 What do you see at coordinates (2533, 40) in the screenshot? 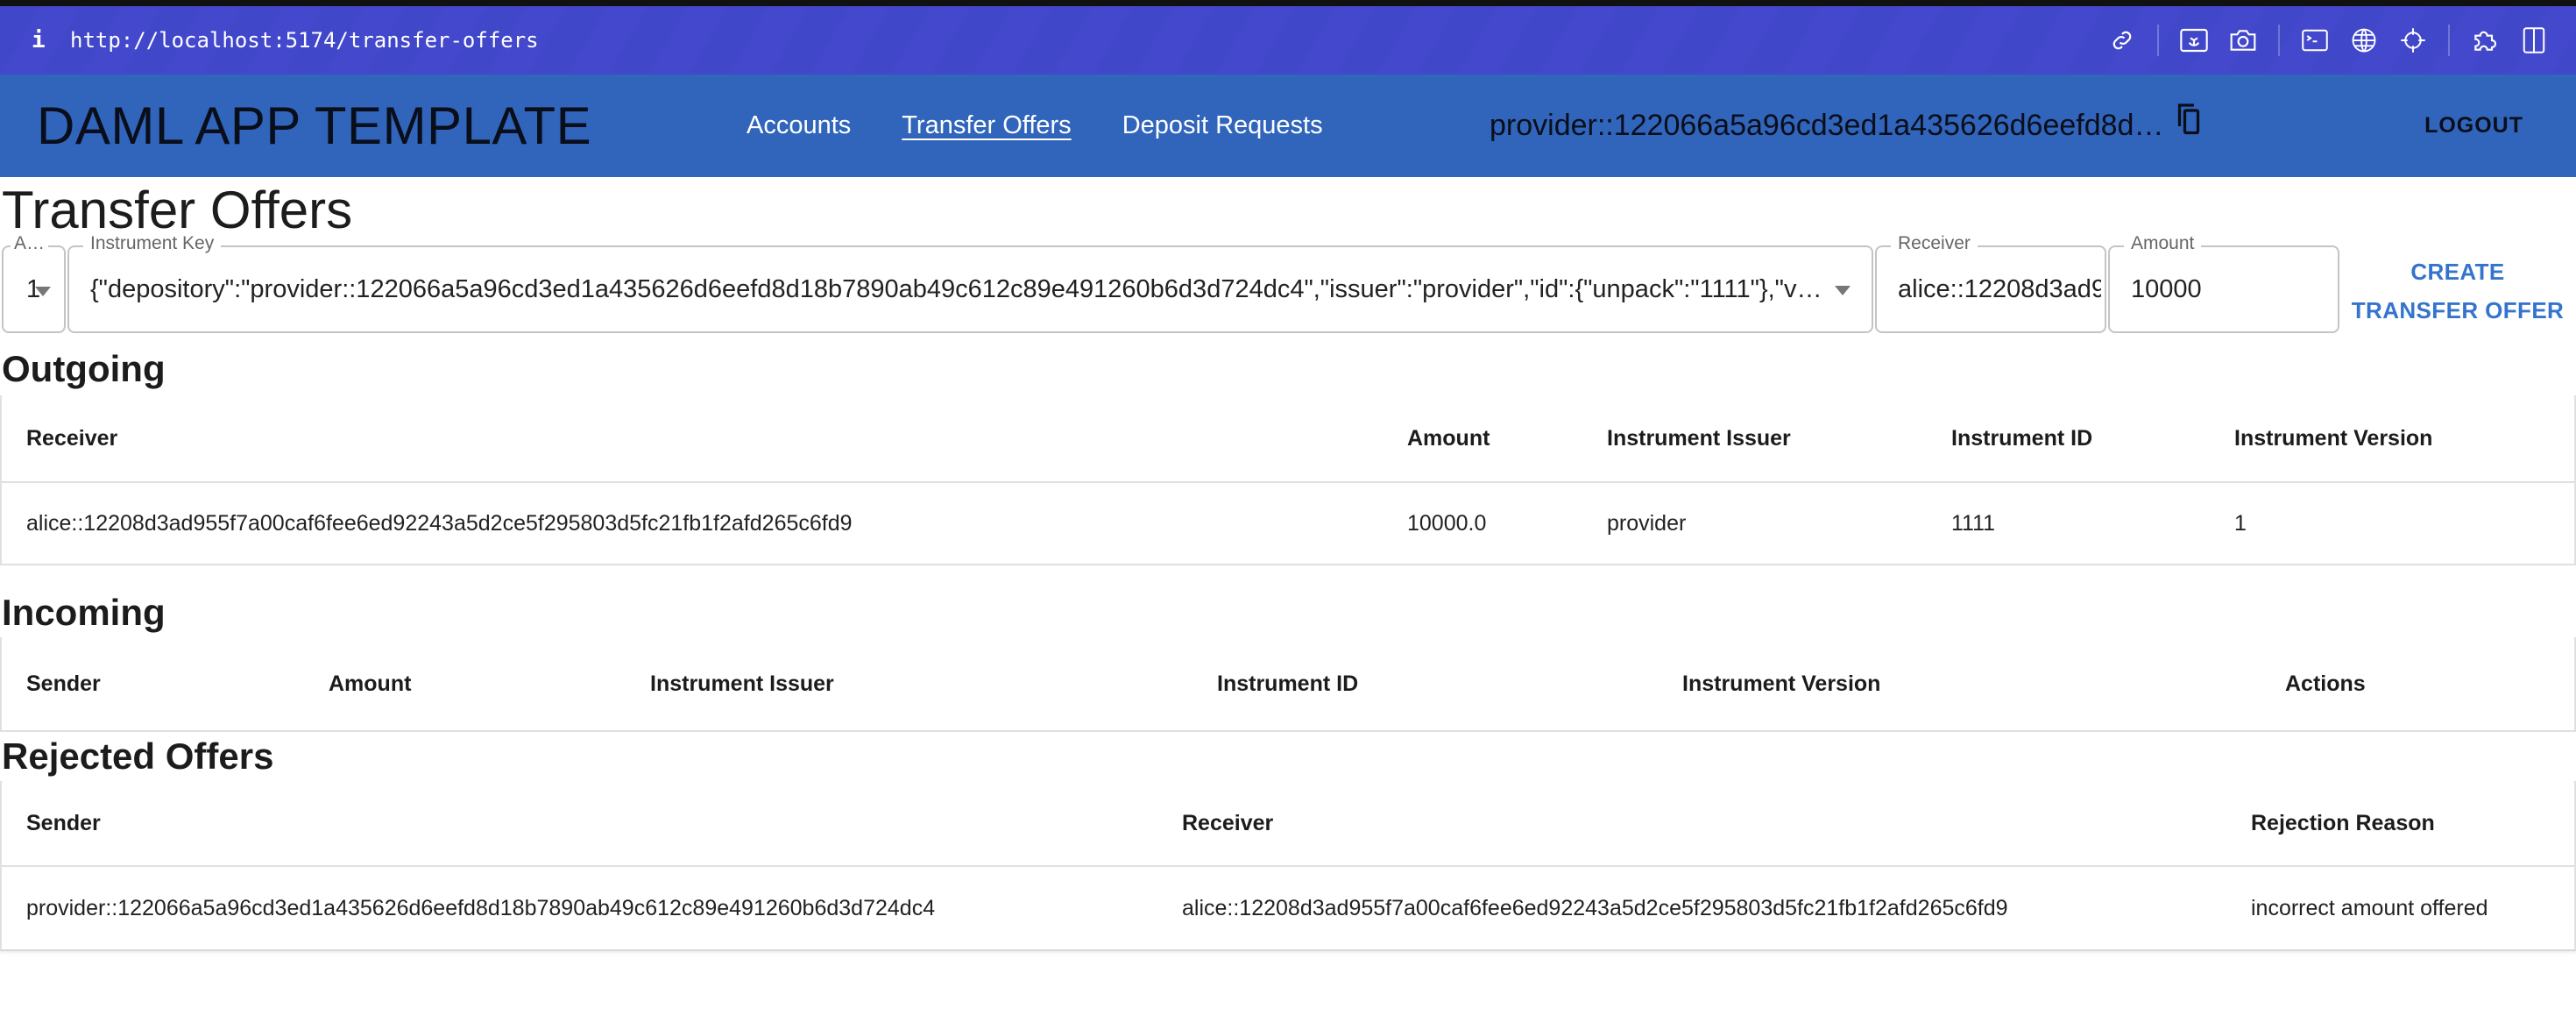
I see `split-view-icon` at bounding box center [2533, 40].